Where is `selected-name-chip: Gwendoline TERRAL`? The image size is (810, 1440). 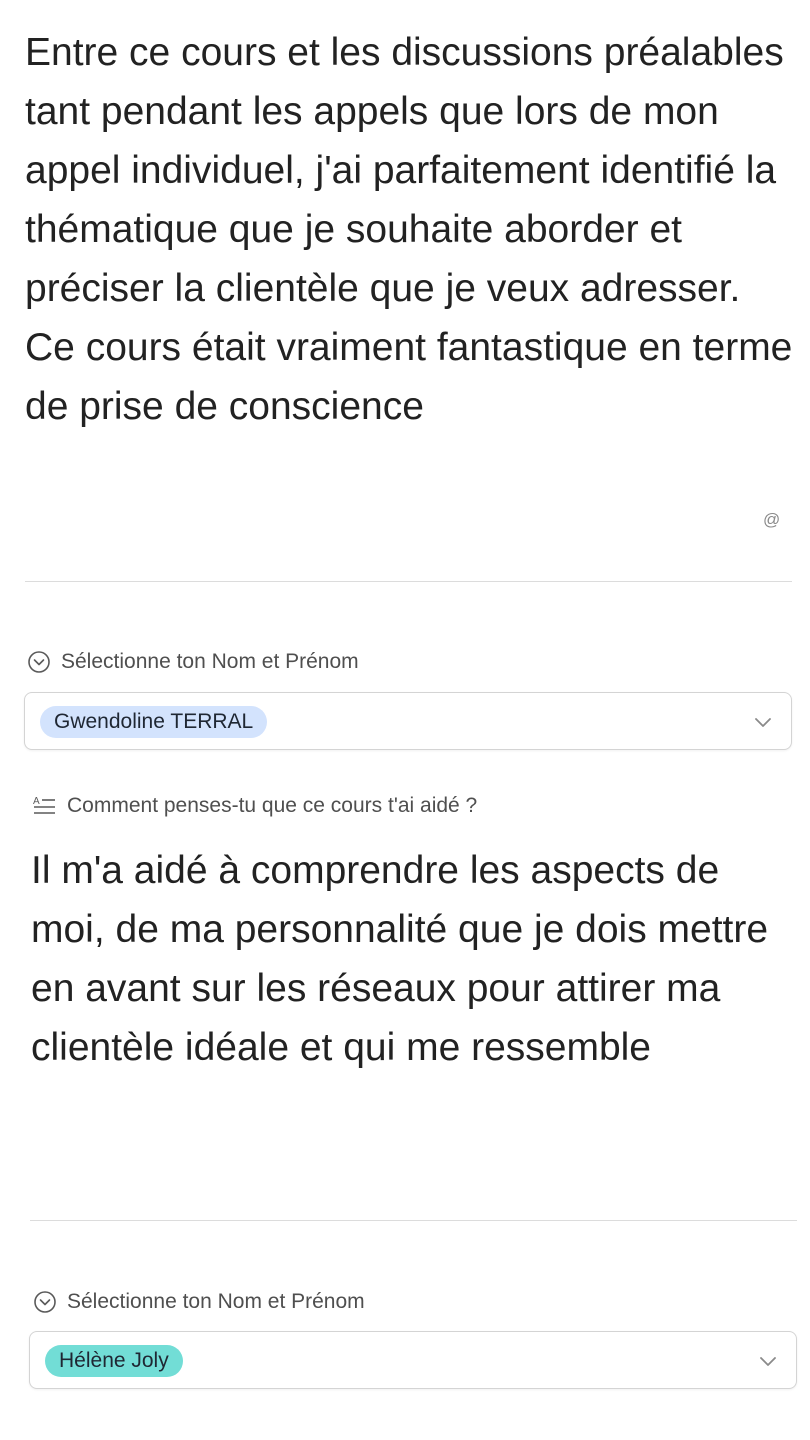 selected-name-chip: Gwendoline TERRAL is located at coordinates (154, 722).